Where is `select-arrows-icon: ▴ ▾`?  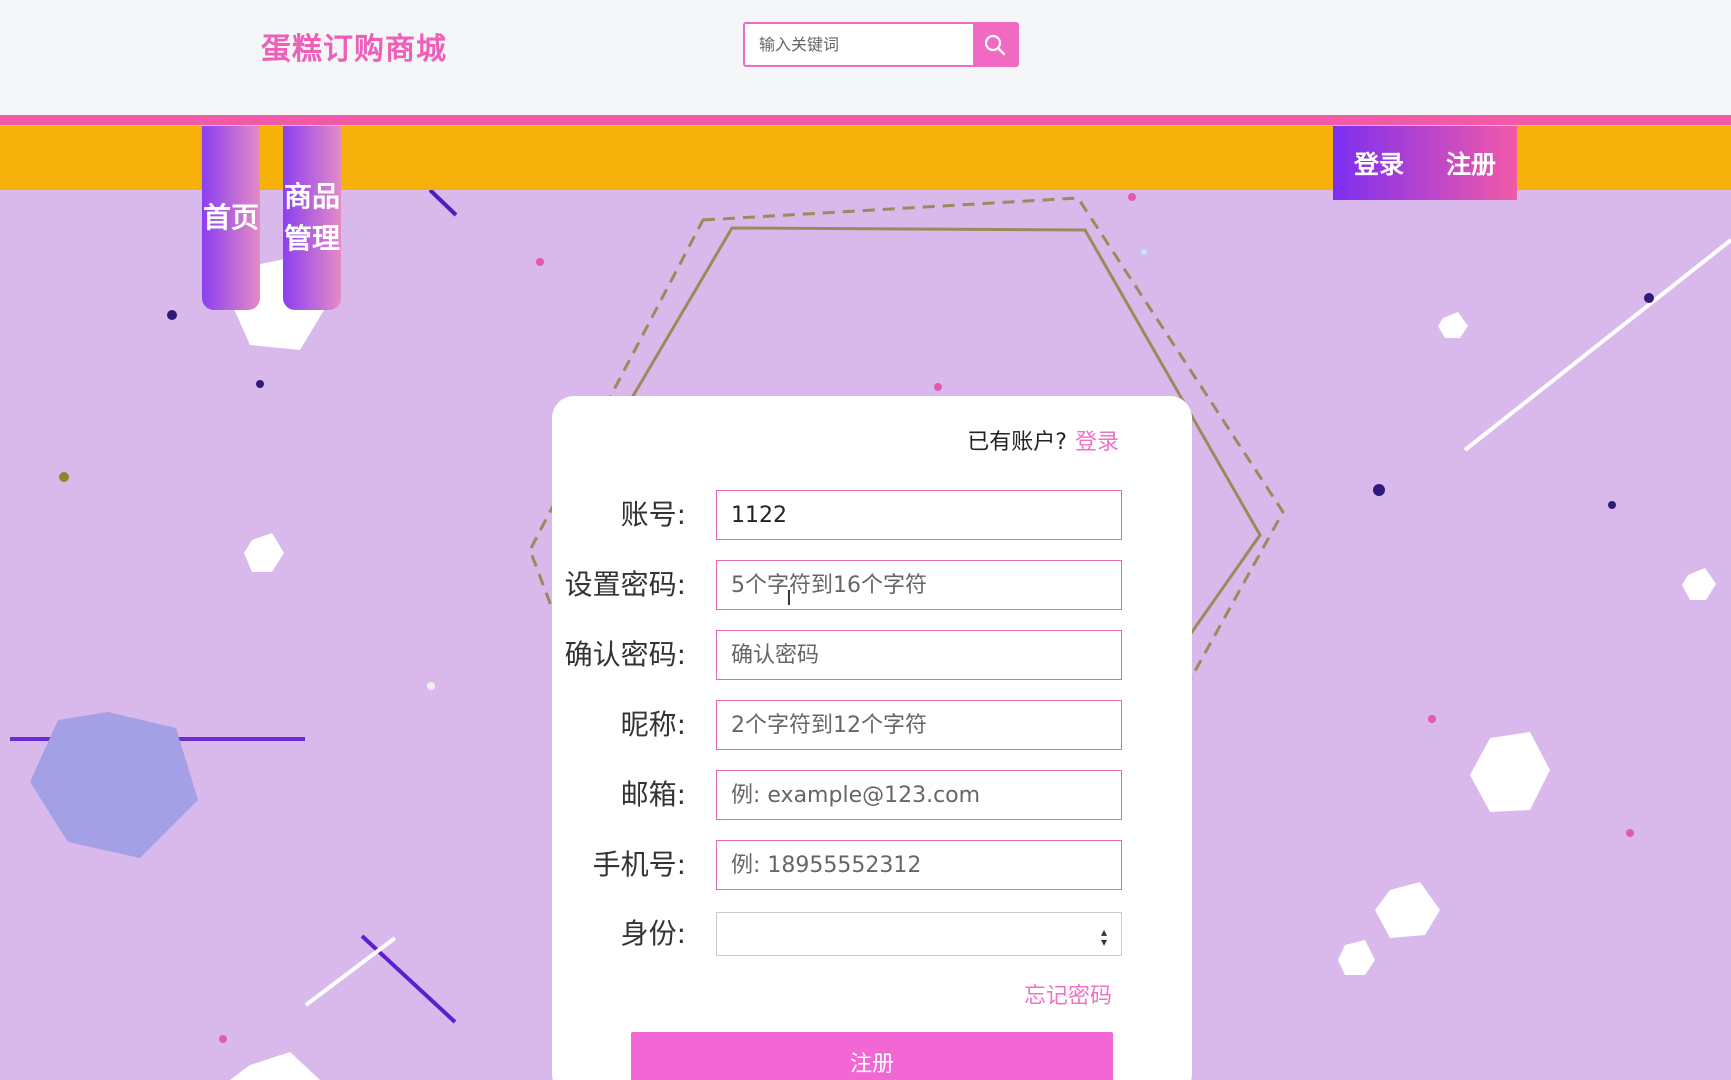 select-arrows-icon: ▴ ▾ is located at coordinates (1103, 937).